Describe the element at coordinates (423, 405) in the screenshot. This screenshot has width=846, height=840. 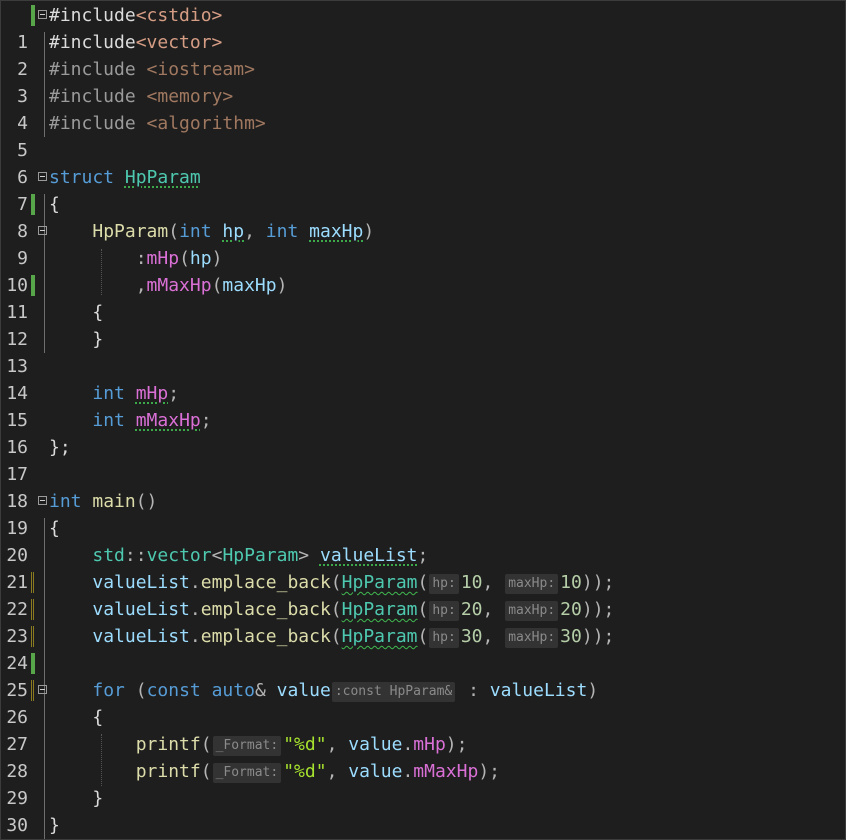
I see `code-line-15: 15 int mHp;` at that location.